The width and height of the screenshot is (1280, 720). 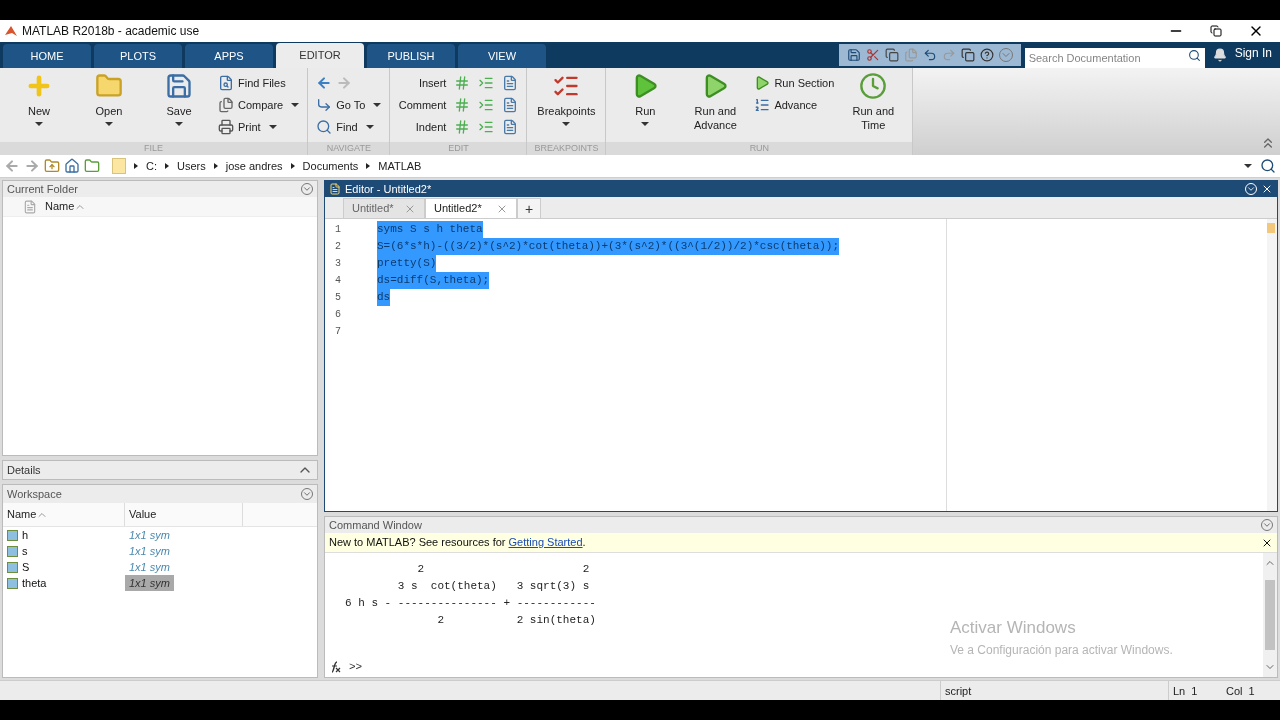 I want to click on ribbon-tab: PUBLISH, so click(x=411, y=56).